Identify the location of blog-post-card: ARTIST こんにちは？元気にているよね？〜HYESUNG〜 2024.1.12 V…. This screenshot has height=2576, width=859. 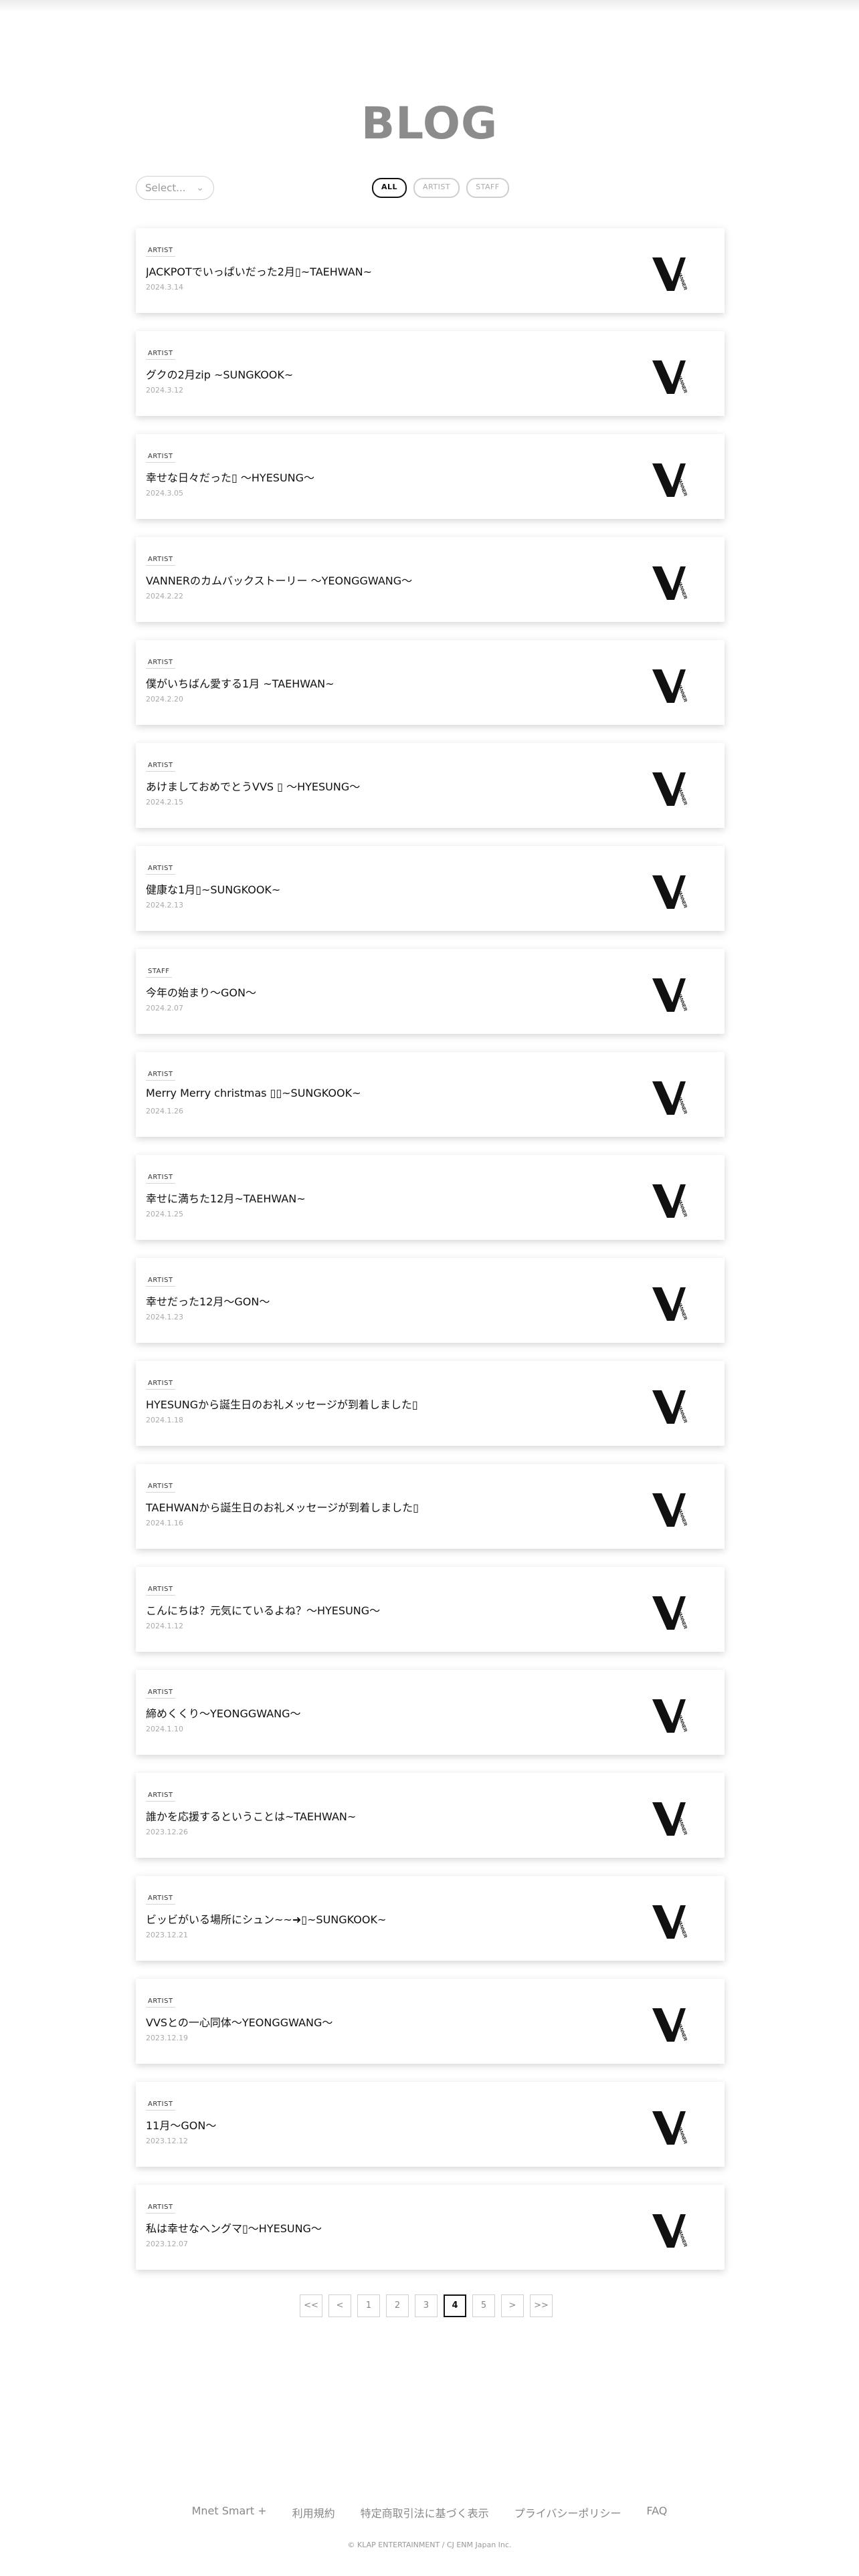
(431, 1610).